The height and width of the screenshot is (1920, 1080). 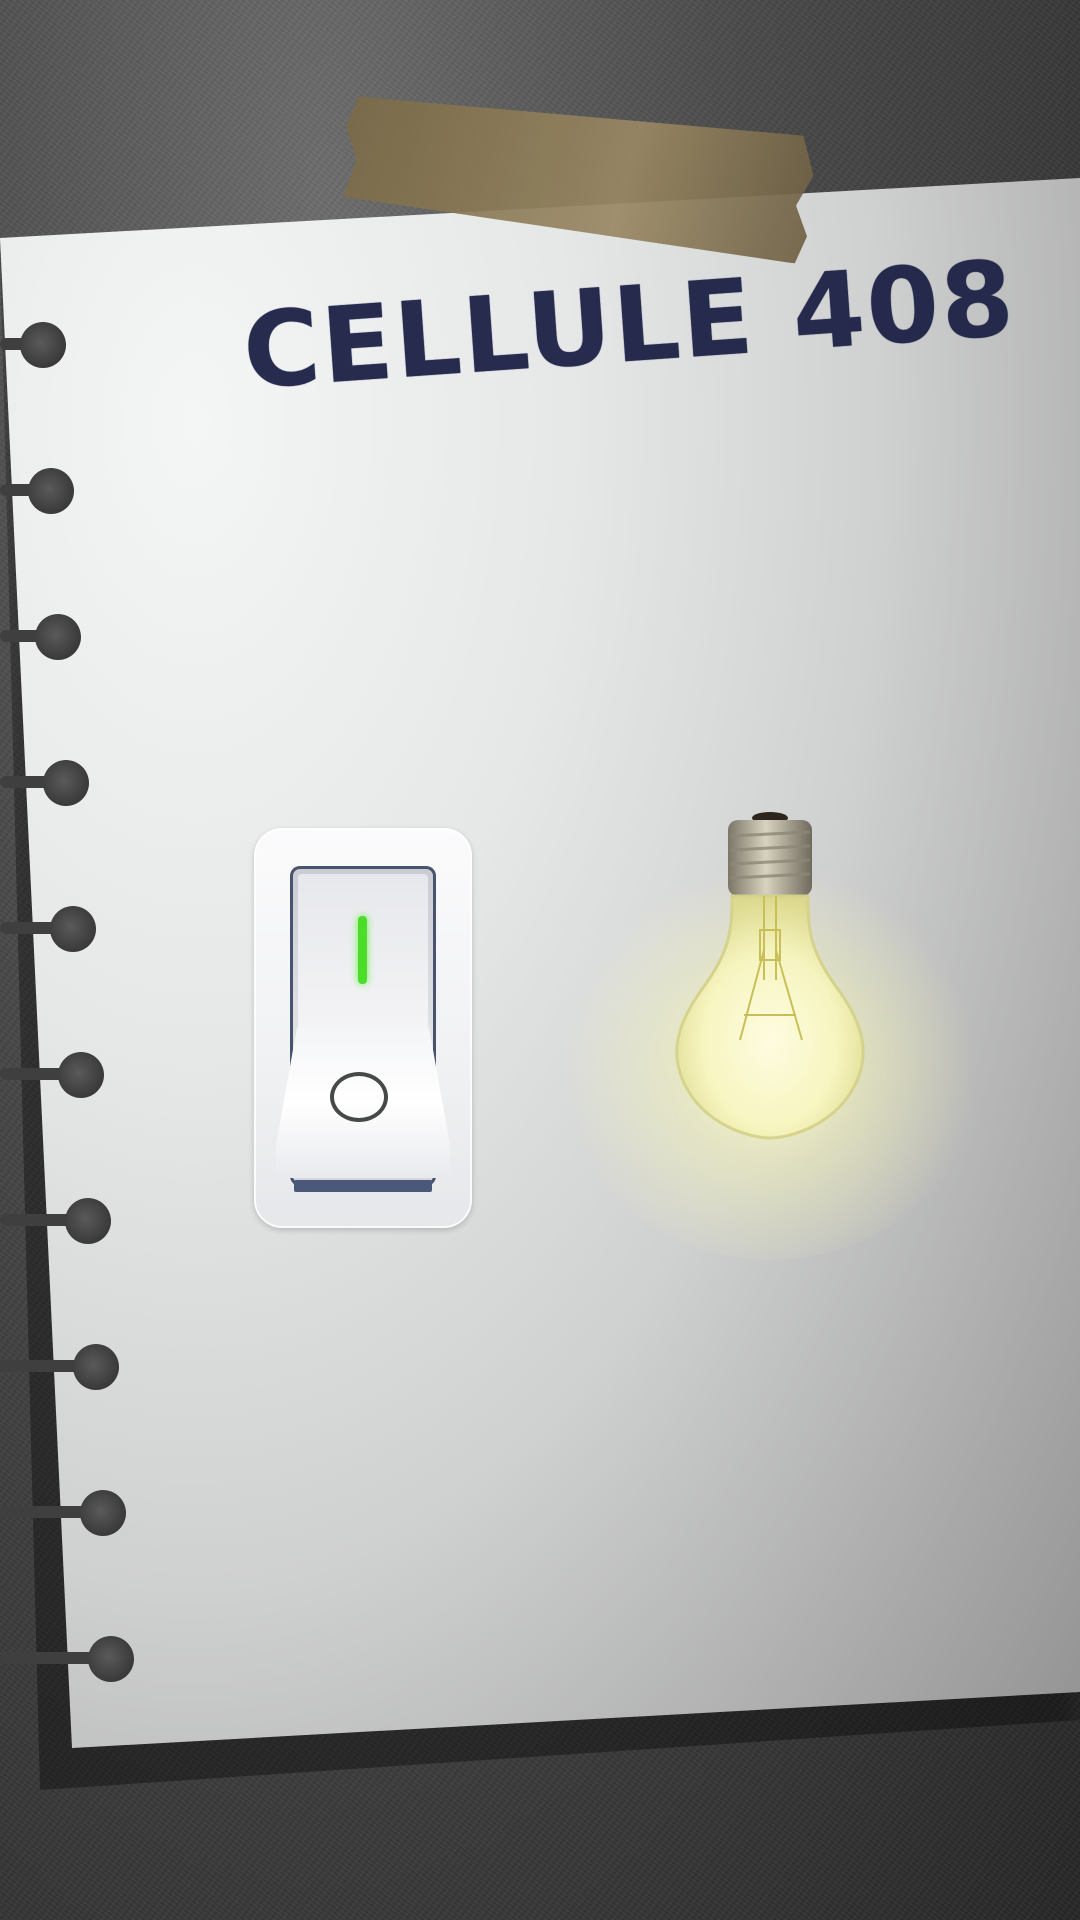 What do you see at coordinates (363, 1186) in the screenshot?
I see `switch-base` at bounding box center [363, 1186].